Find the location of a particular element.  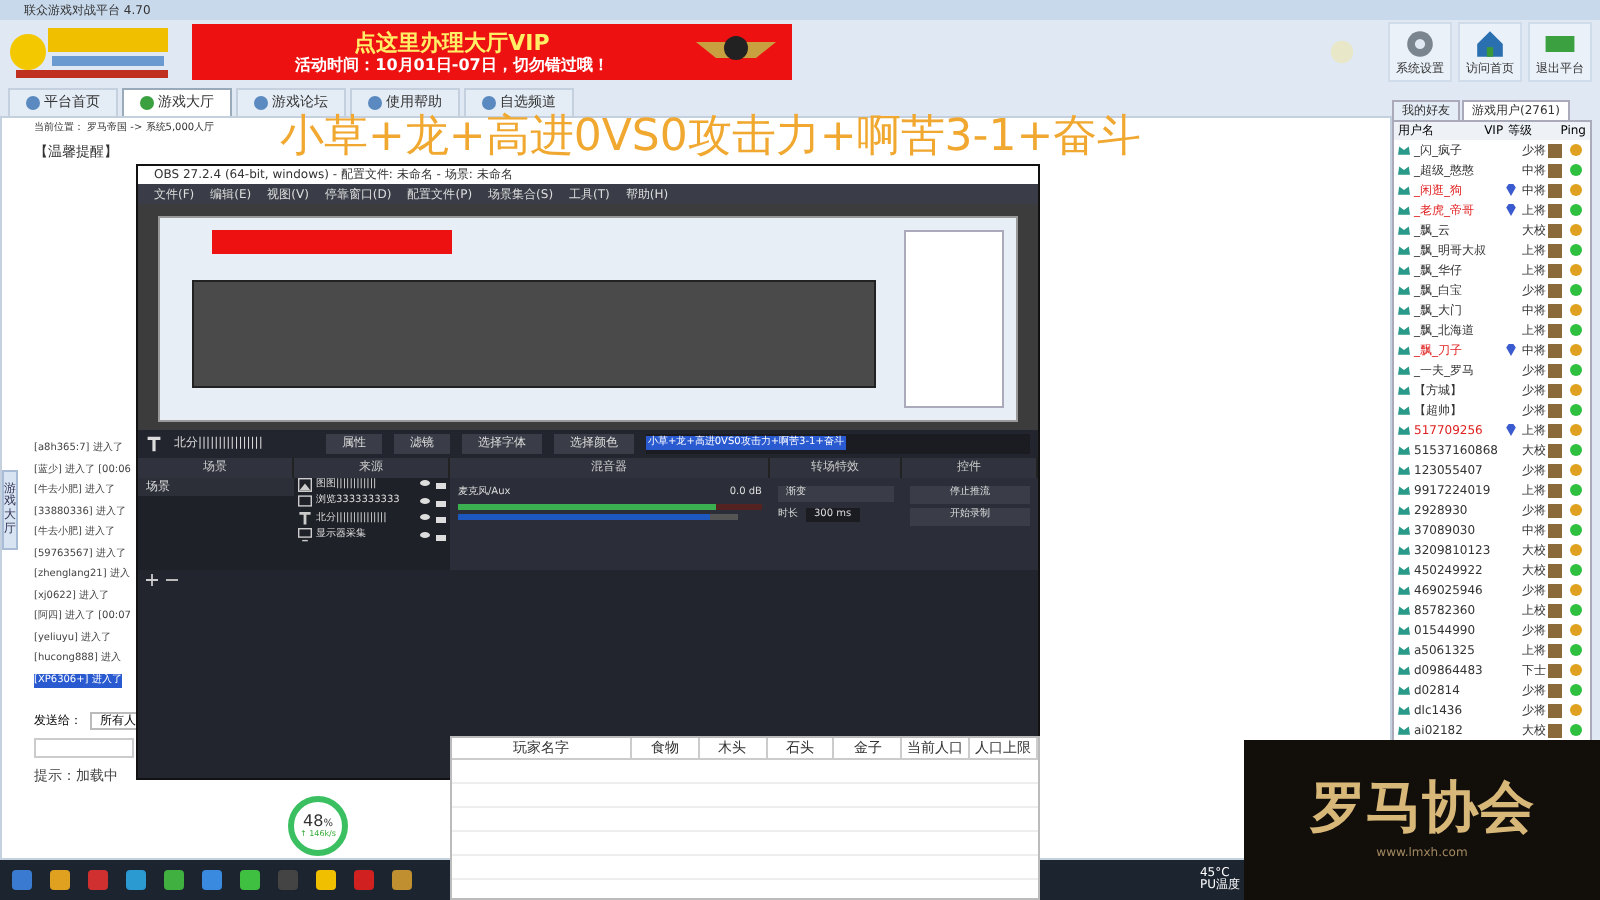

text-source-icon is located at coordinates (154, 443).